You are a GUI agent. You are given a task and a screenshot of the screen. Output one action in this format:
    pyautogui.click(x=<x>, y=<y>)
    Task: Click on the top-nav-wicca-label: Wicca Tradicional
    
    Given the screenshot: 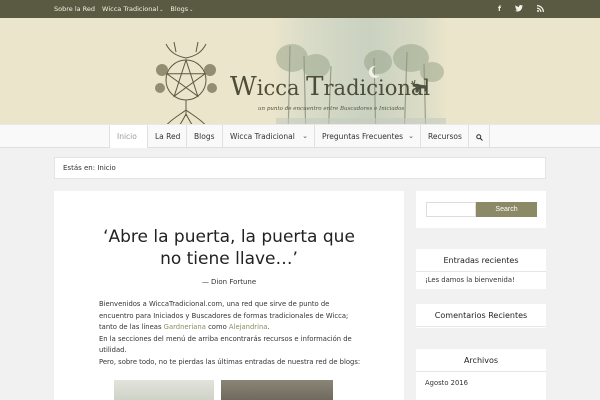 What is the action you would take?
    pyautogui.click(x=130, y=9)
    